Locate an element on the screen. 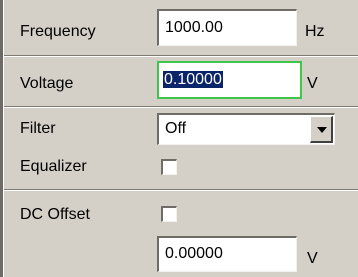 The image size is (358, 277). voltage-unit: V is located at coordinates (312, 83).